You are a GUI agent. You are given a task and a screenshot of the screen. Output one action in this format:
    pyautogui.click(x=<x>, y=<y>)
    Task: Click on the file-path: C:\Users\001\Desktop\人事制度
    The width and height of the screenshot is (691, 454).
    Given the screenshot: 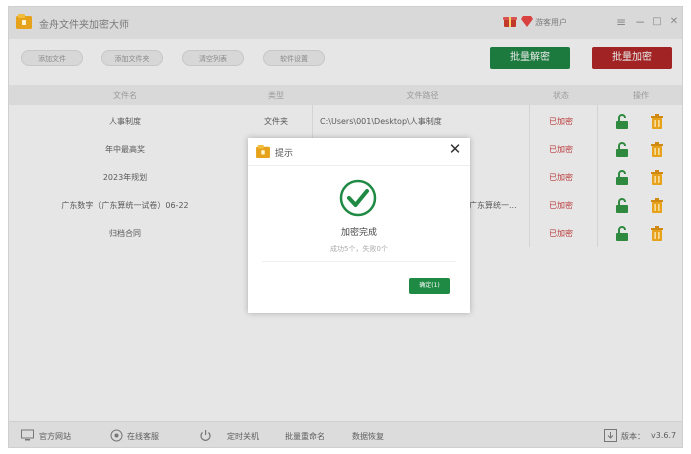 What is the action you would take?
    pyautogui.click(x=381, y=121)
    